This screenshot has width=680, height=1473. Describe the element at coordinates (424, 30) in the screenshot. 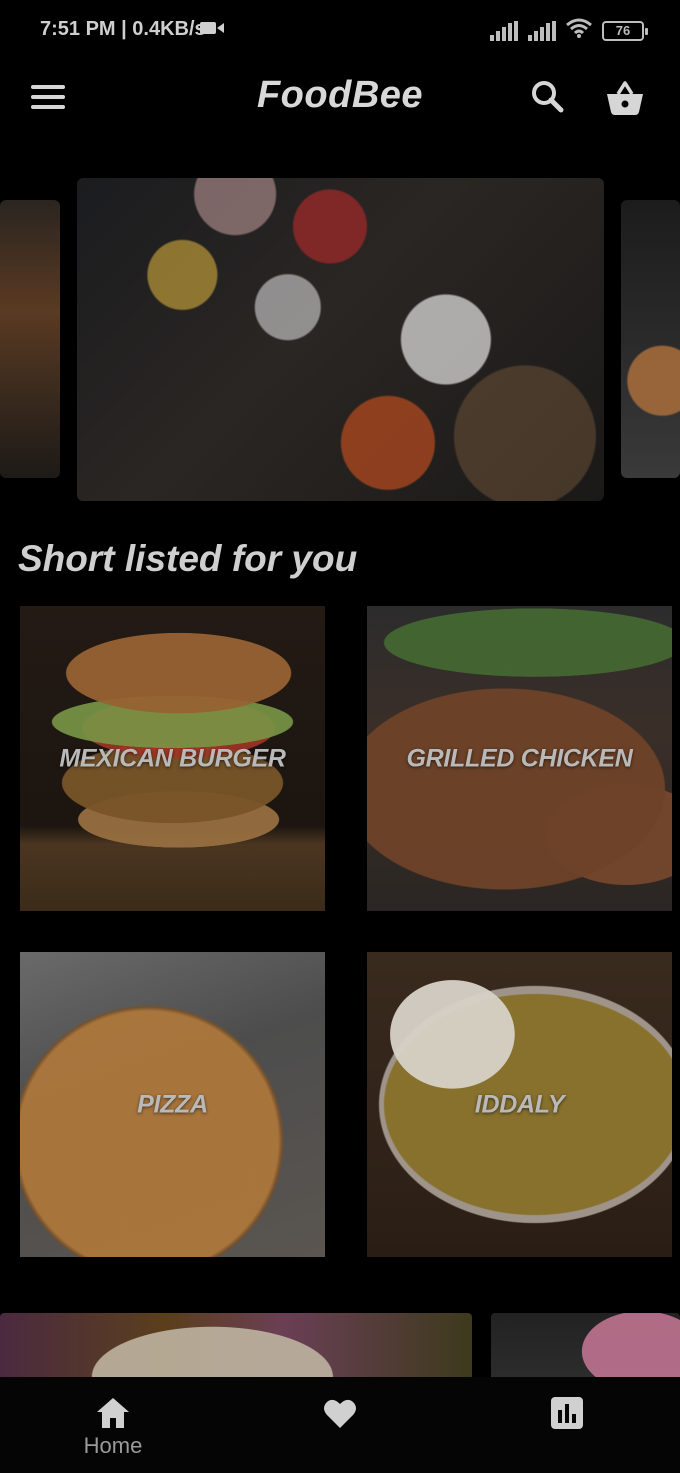

I see `status-icons: 76` at that location.